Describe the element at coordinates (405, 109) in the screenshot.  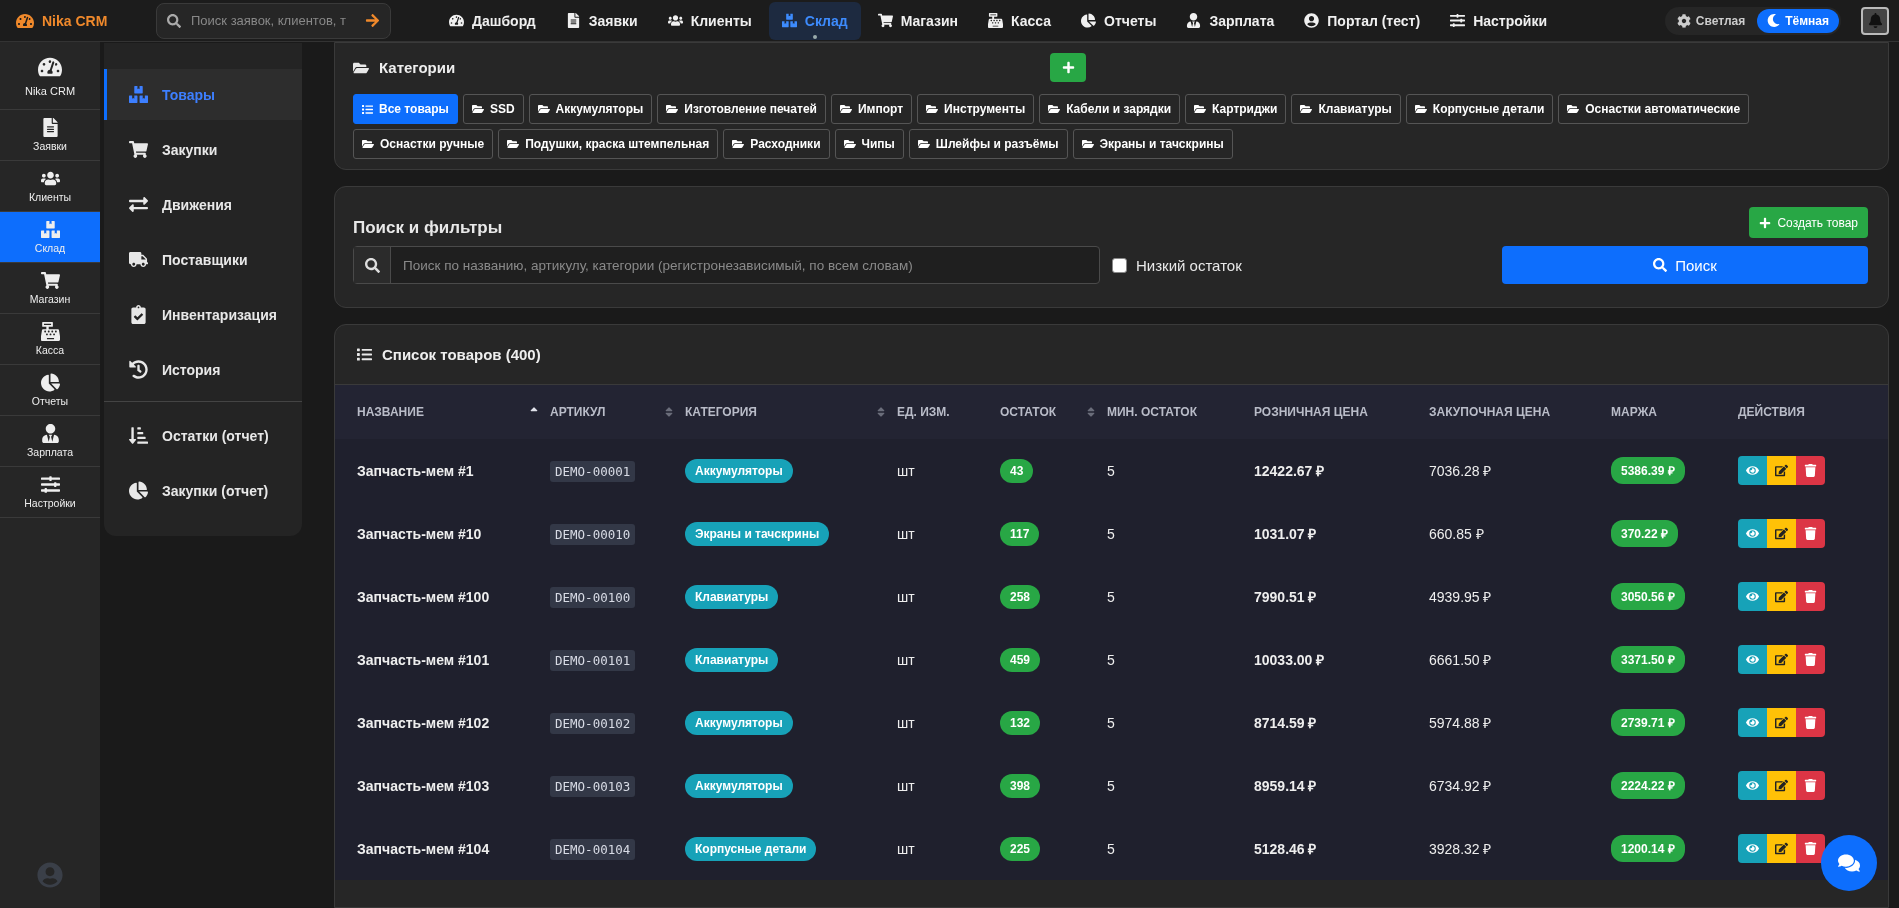
I see `category-chip: Все товары` at that location.